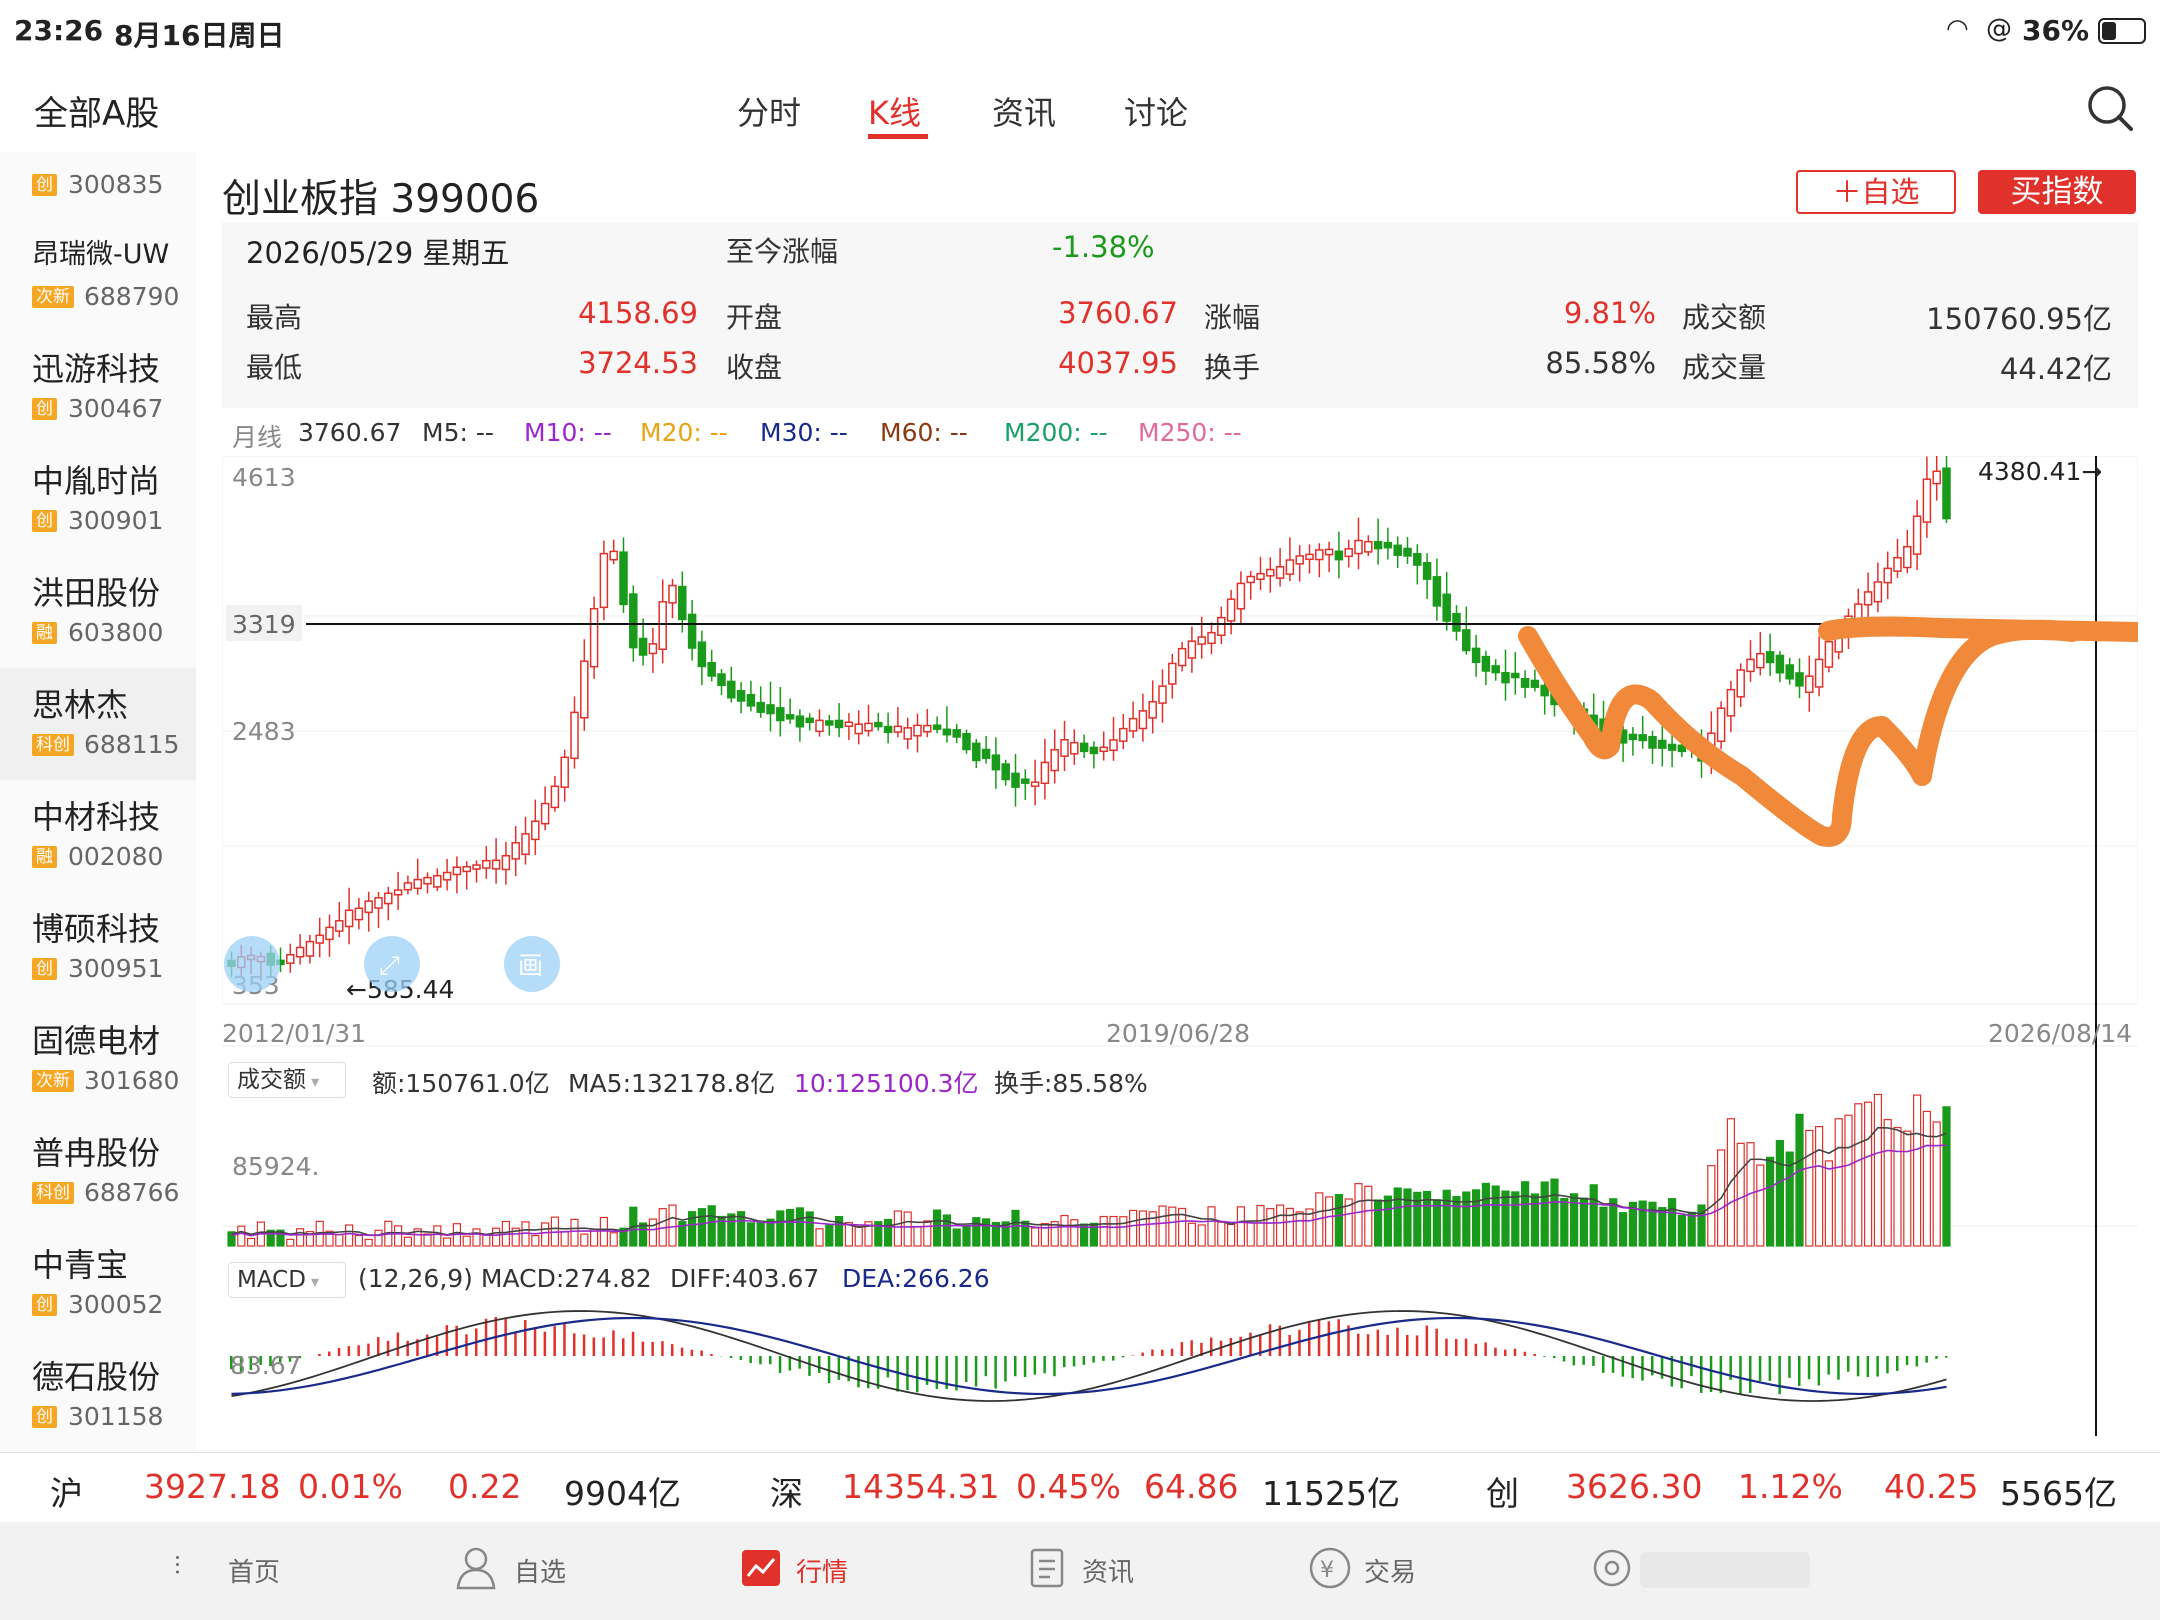  What do you see at coordinates (761, 1568) in the screenshot?
I see `nav-market-icon` at bounding box center [761, 1568].